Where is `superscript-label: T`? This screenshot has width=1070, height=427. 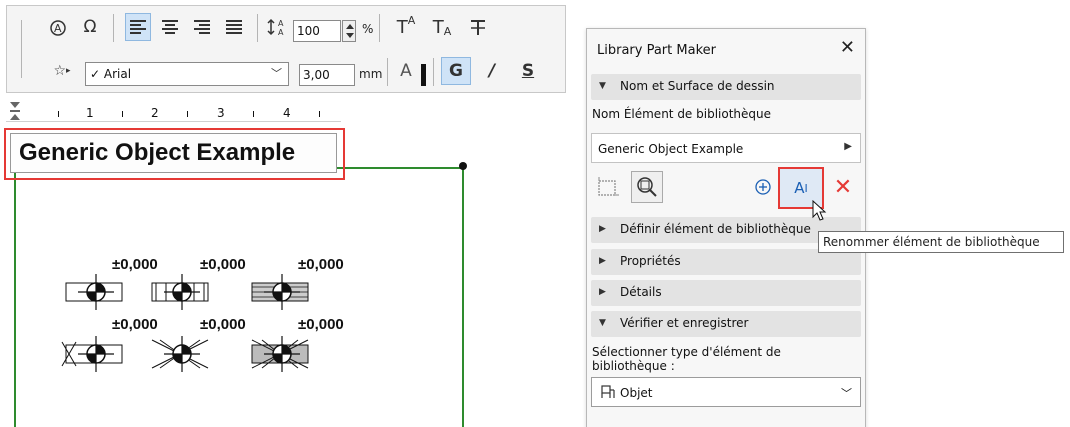 superscript-label: T is located at coordinates (402, 27).